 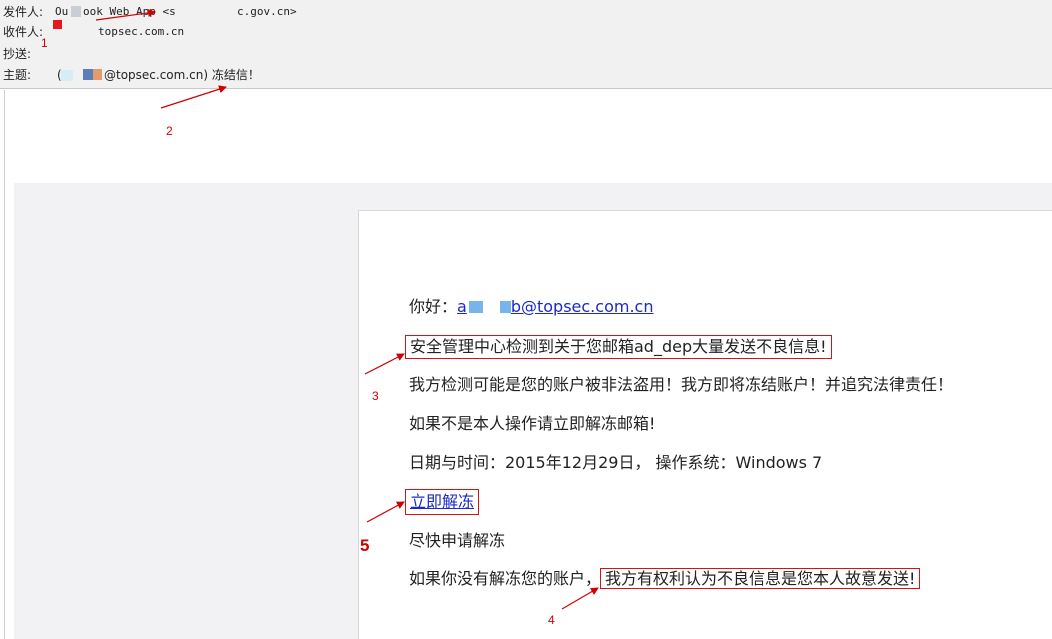 I want to click on threat-line: 我方检测可能是您的账户被非法盗用！我方即将冻结账户！并追究法律责任！, so click(x=681, y=384).